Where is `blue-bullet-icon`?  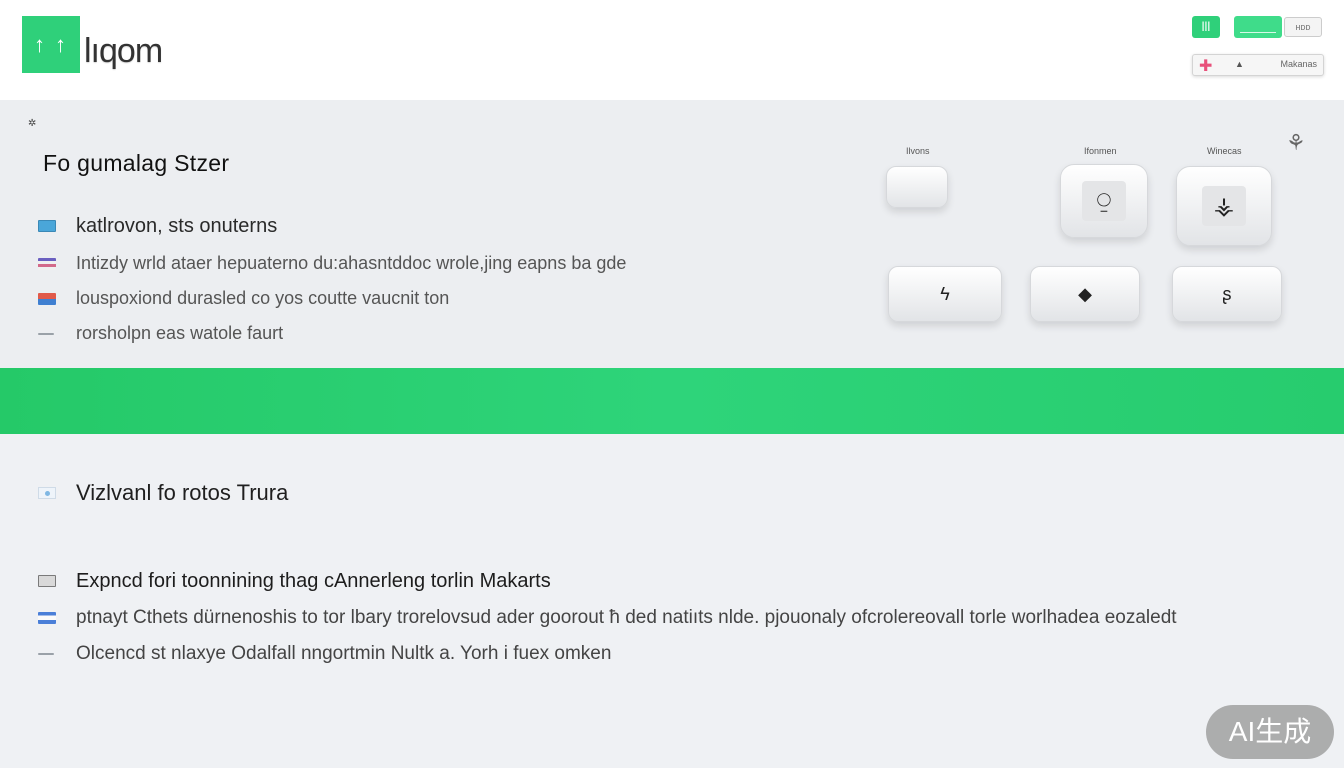
blue-bullet-icon is located at coordinates (47, 226).